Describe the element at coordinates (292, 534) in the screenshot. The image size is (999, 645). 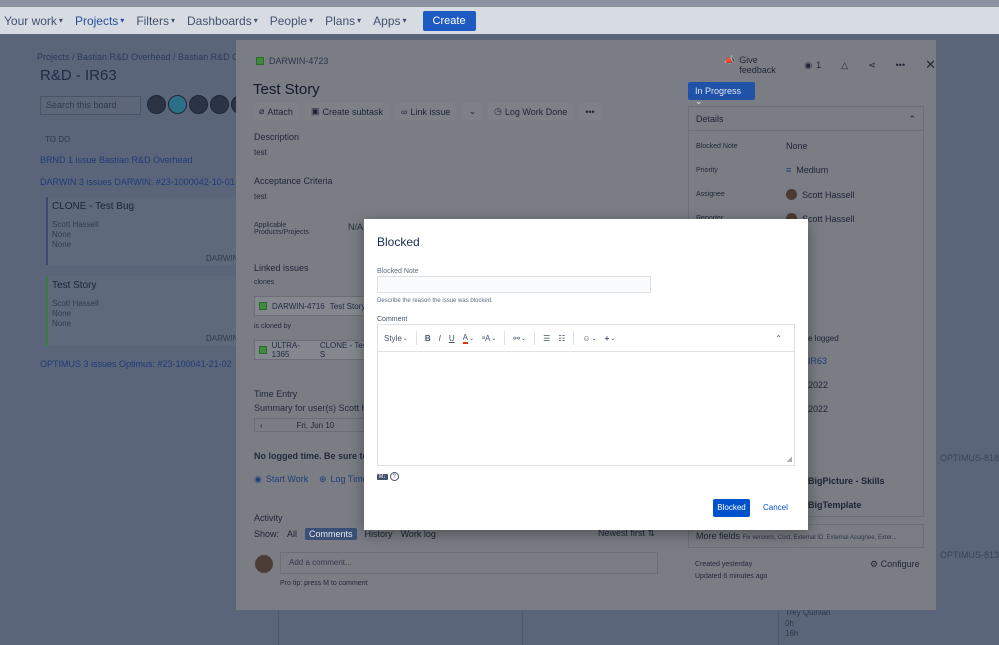
I see `tab-all: All` at that location.